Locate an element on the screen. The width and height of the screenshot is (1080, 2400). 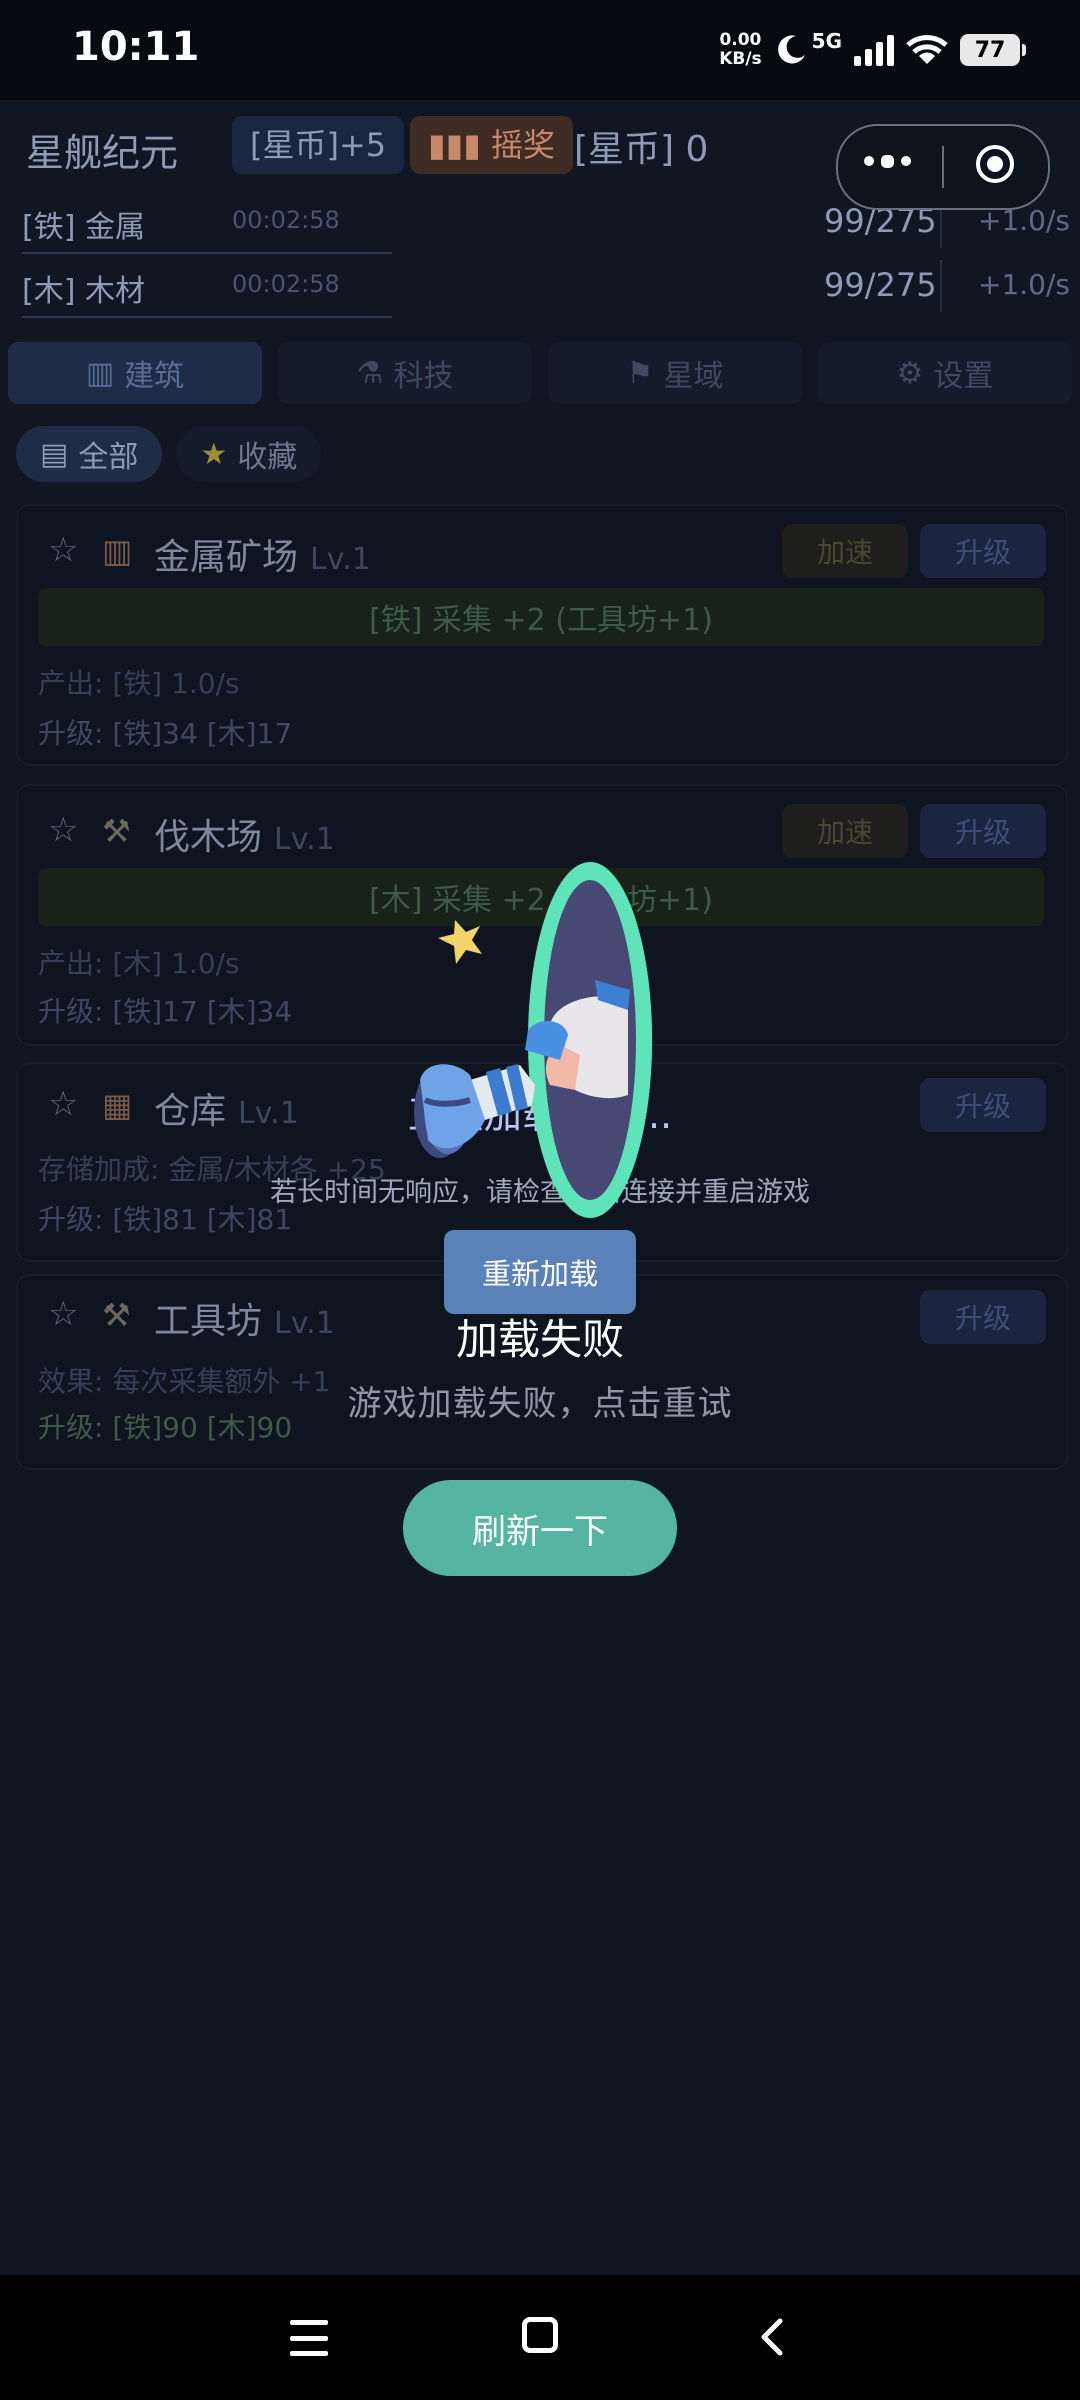
tab-buildings: ▥ 建筑 is located at coordinates (135, 373).